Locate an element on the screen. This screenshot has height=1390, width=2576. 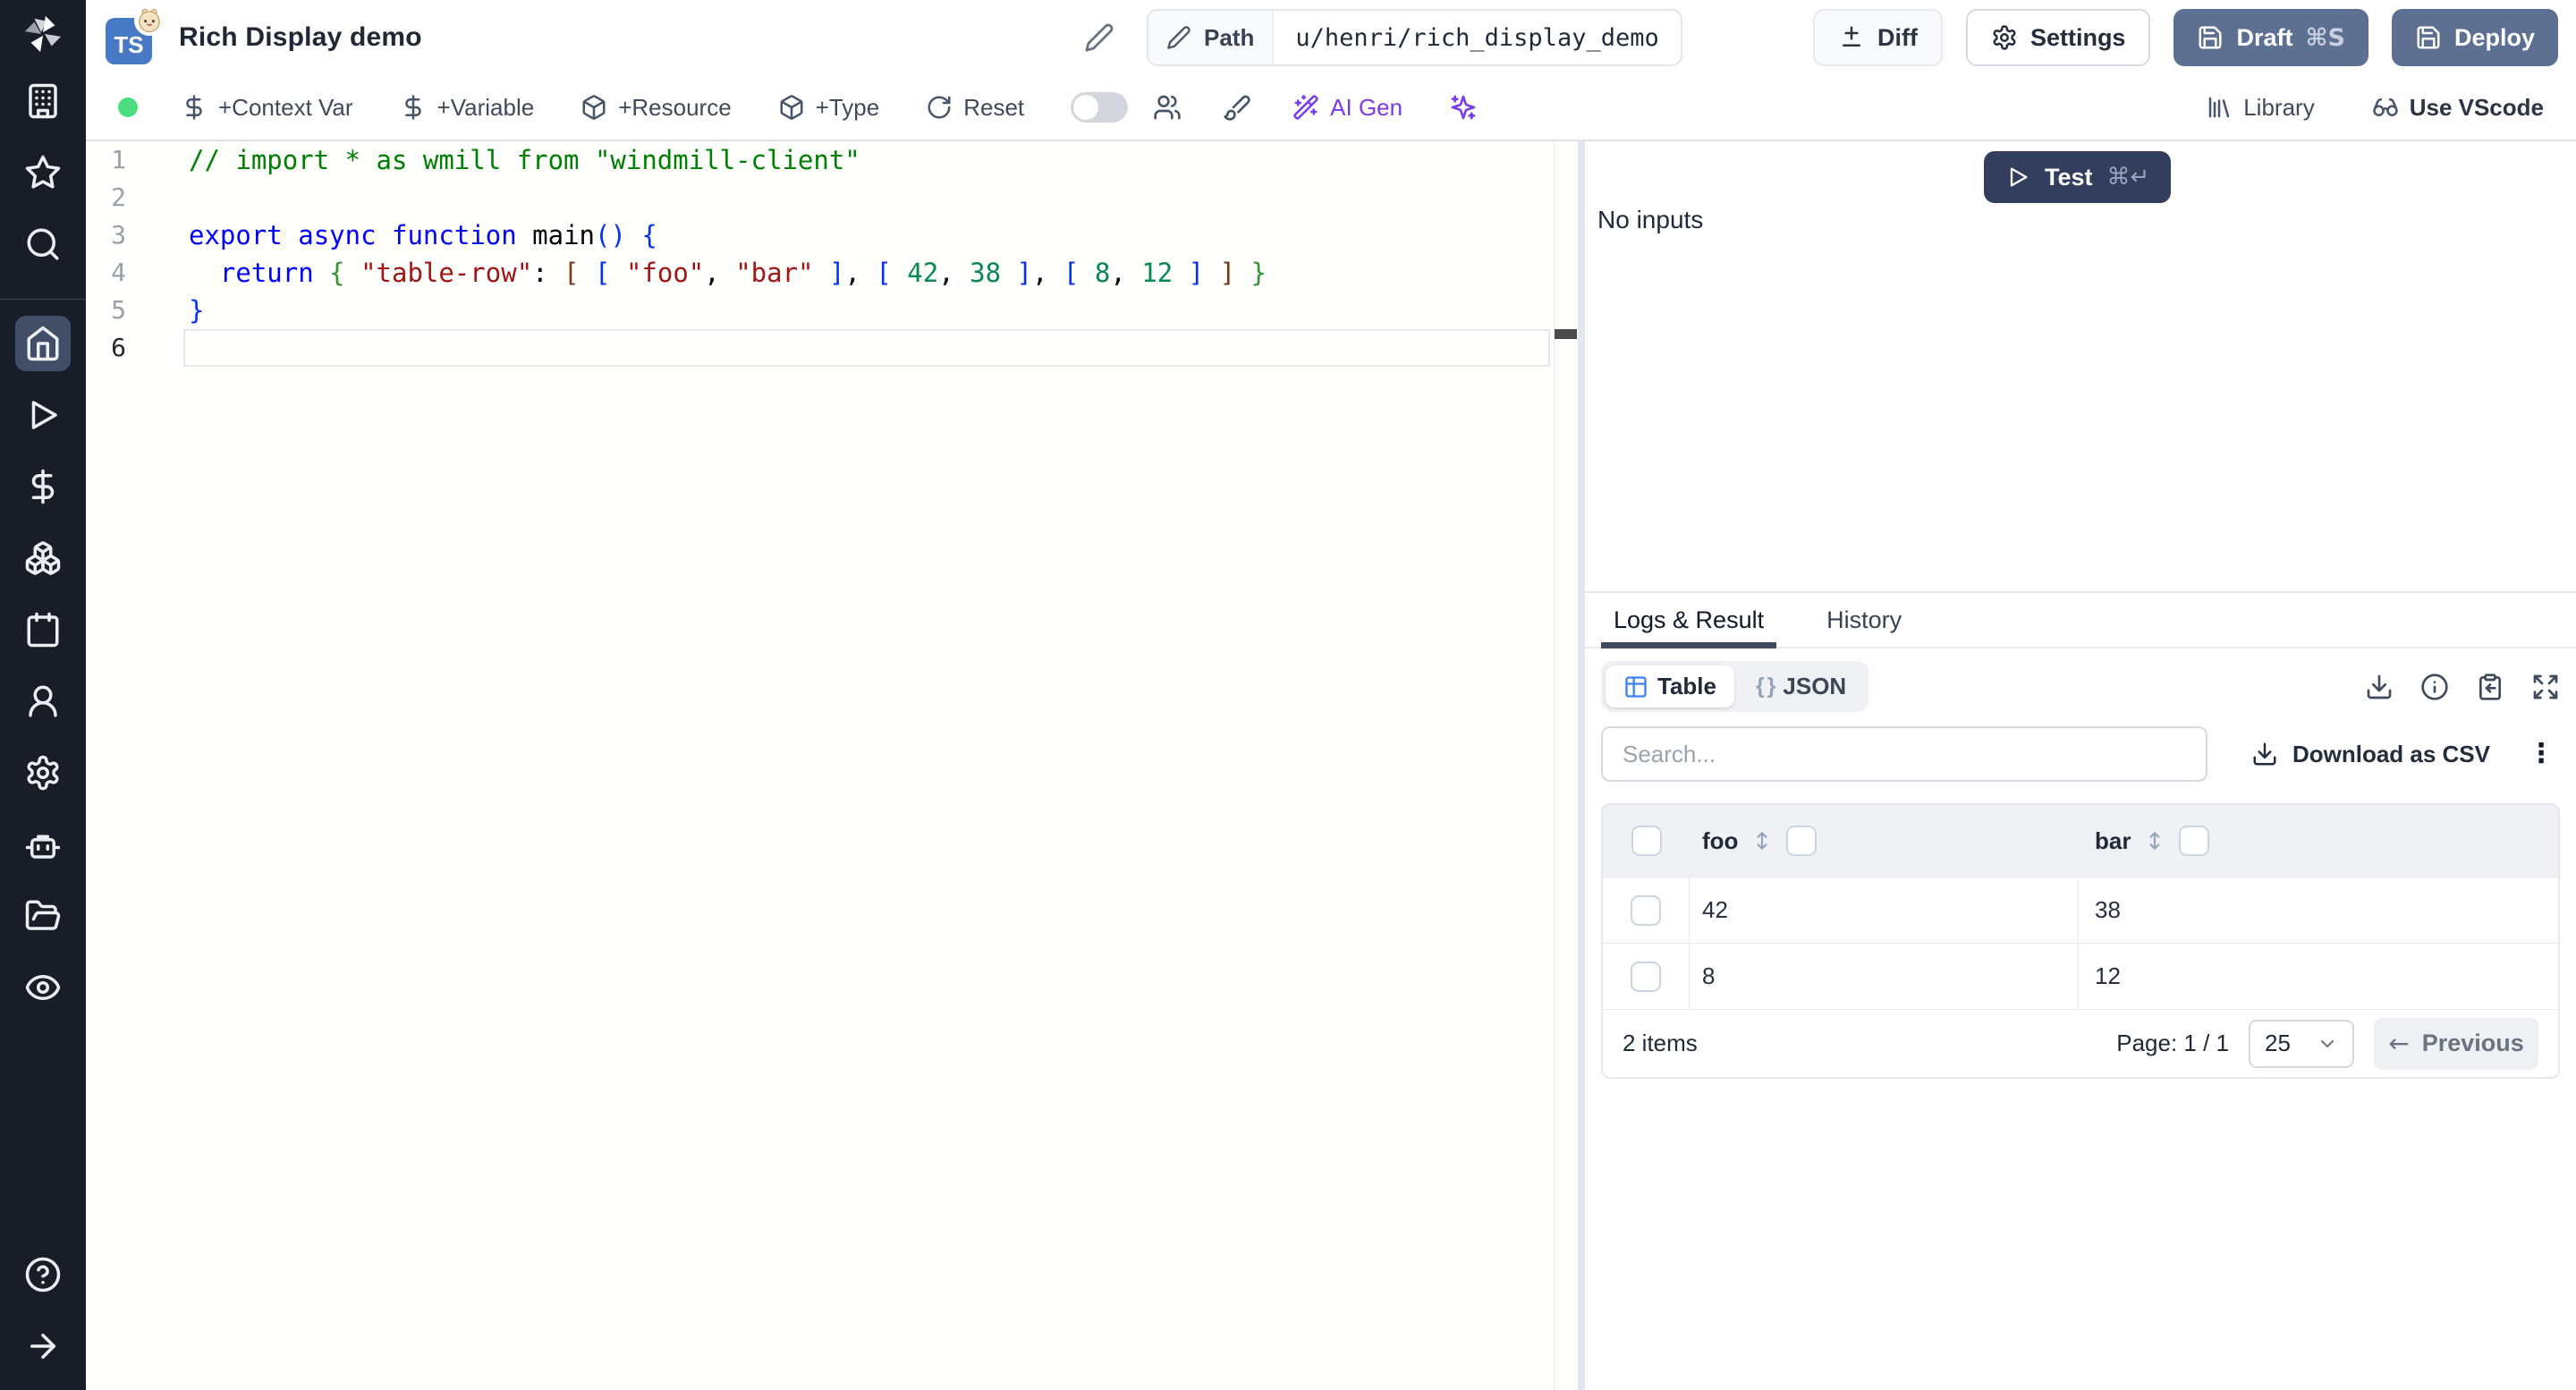
path-widget: Path u/henri/rich_display_demo is located at coordinates (1414, 37).